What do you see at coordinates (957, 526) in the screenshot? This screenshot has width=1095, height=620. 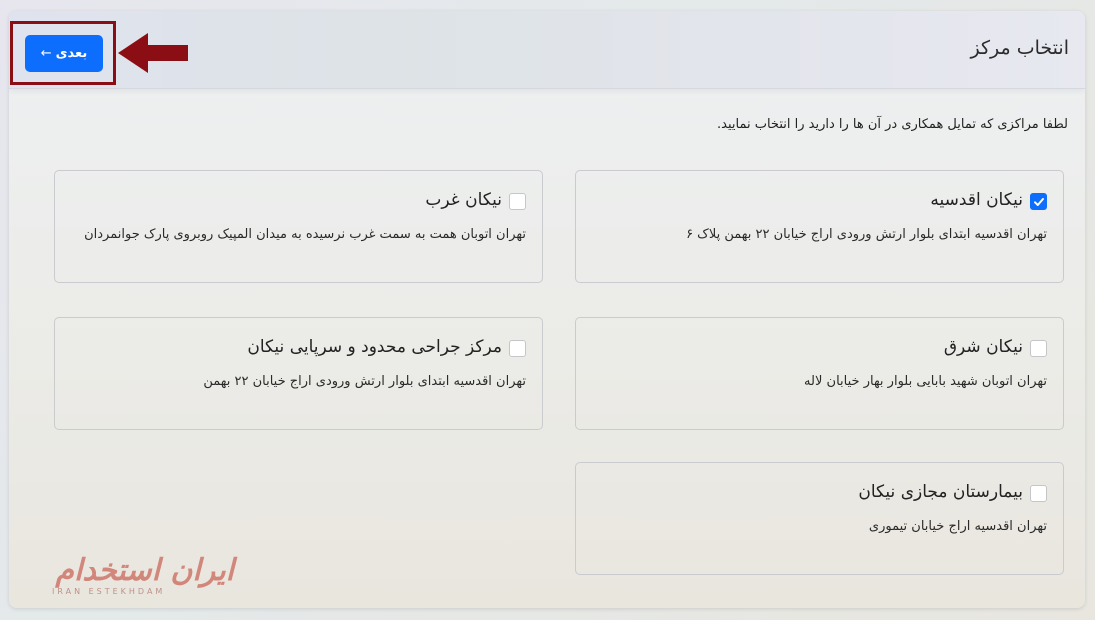 I see `center-address: تهران اقدسیه اراج خیابان تیموری` at bounding box center [957, 526].